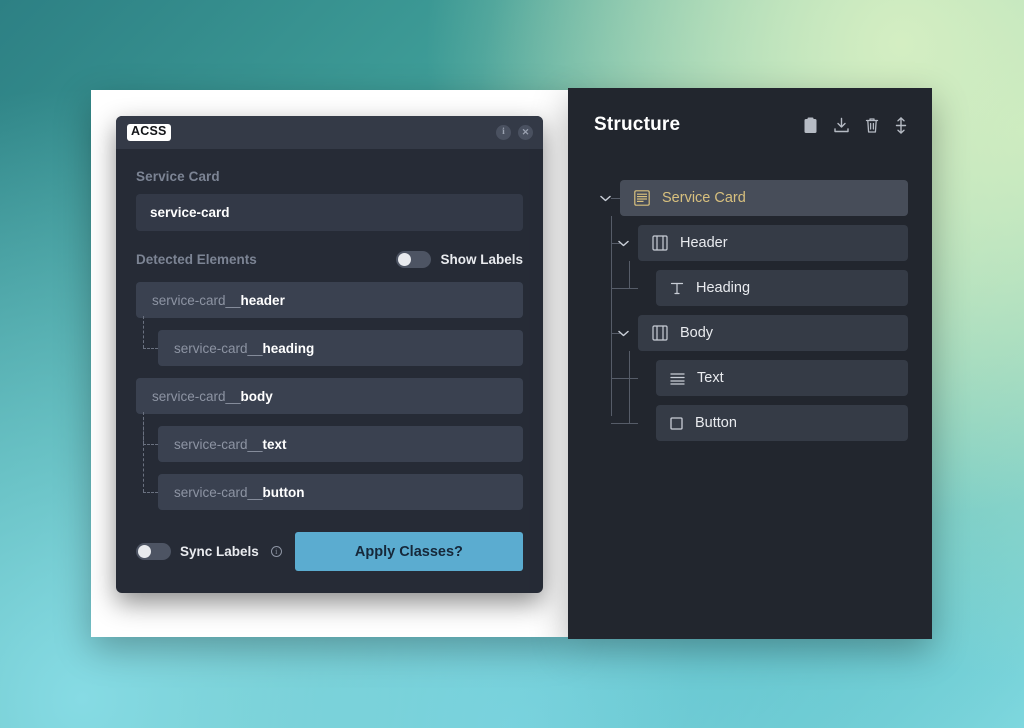 Image resolution: width=1024 pixels, height=728 pixels. I want to click on tree-item-header: Header, so click(762, 243).